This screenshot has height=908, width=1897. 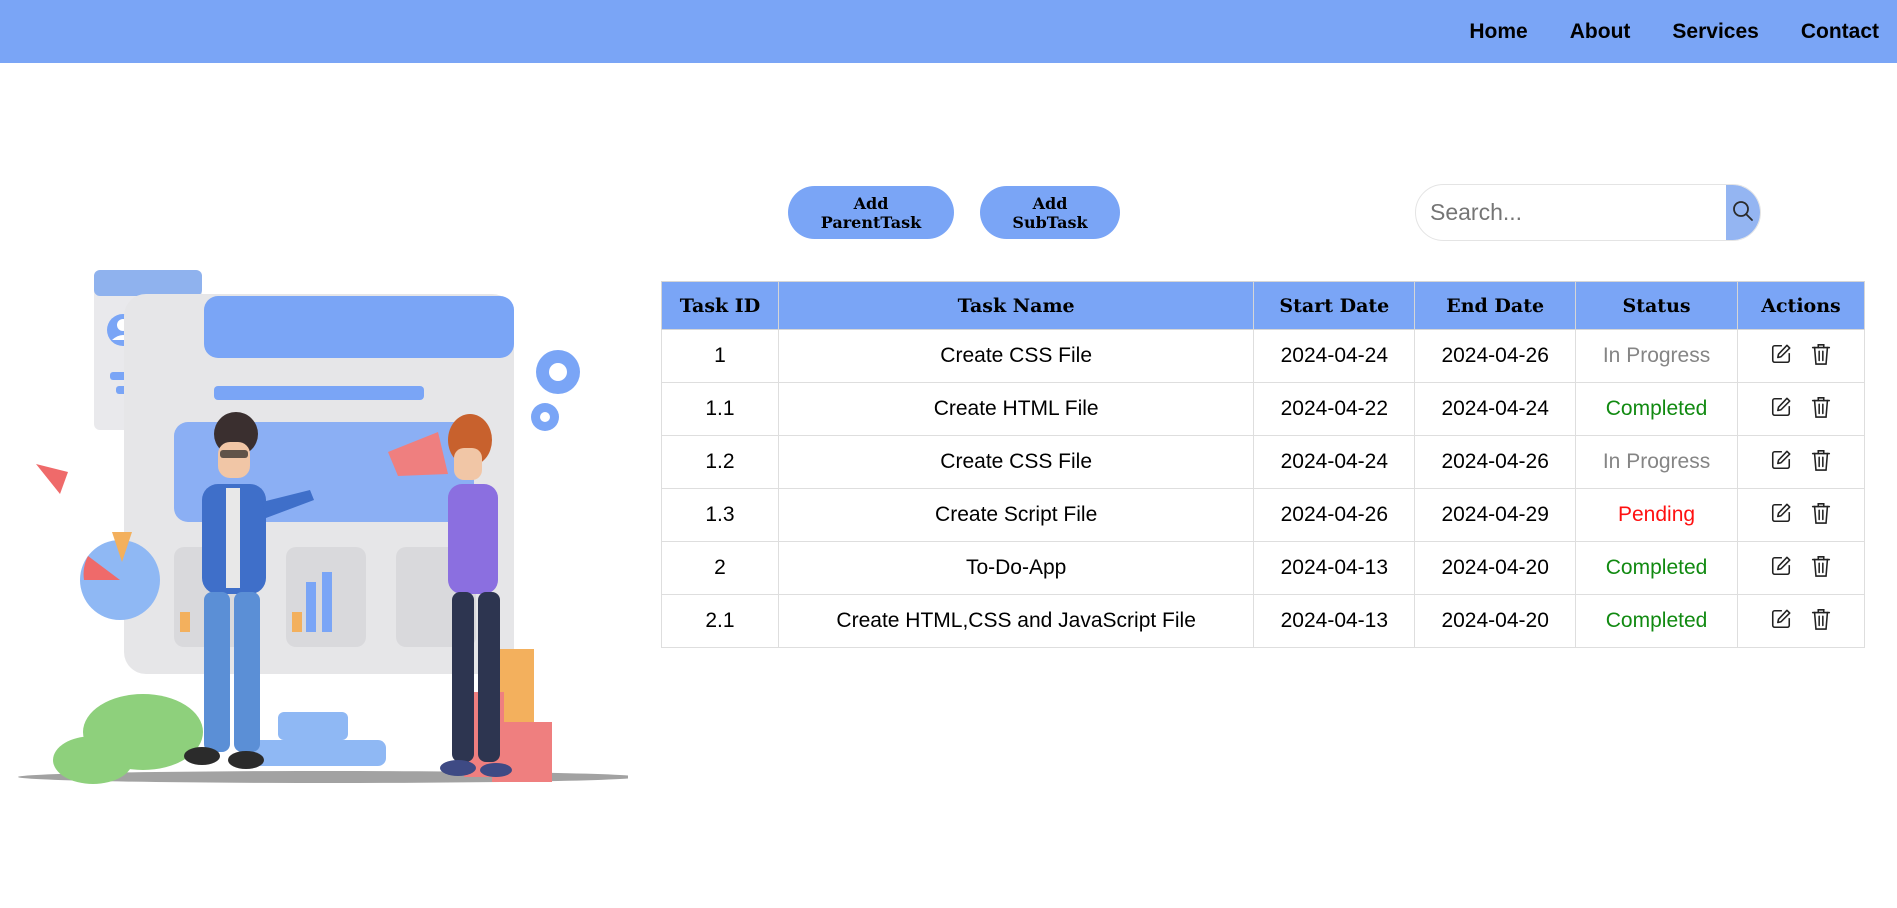 I want to click on nav-links: Home About Services Contact, so click(x=1683, y=31).